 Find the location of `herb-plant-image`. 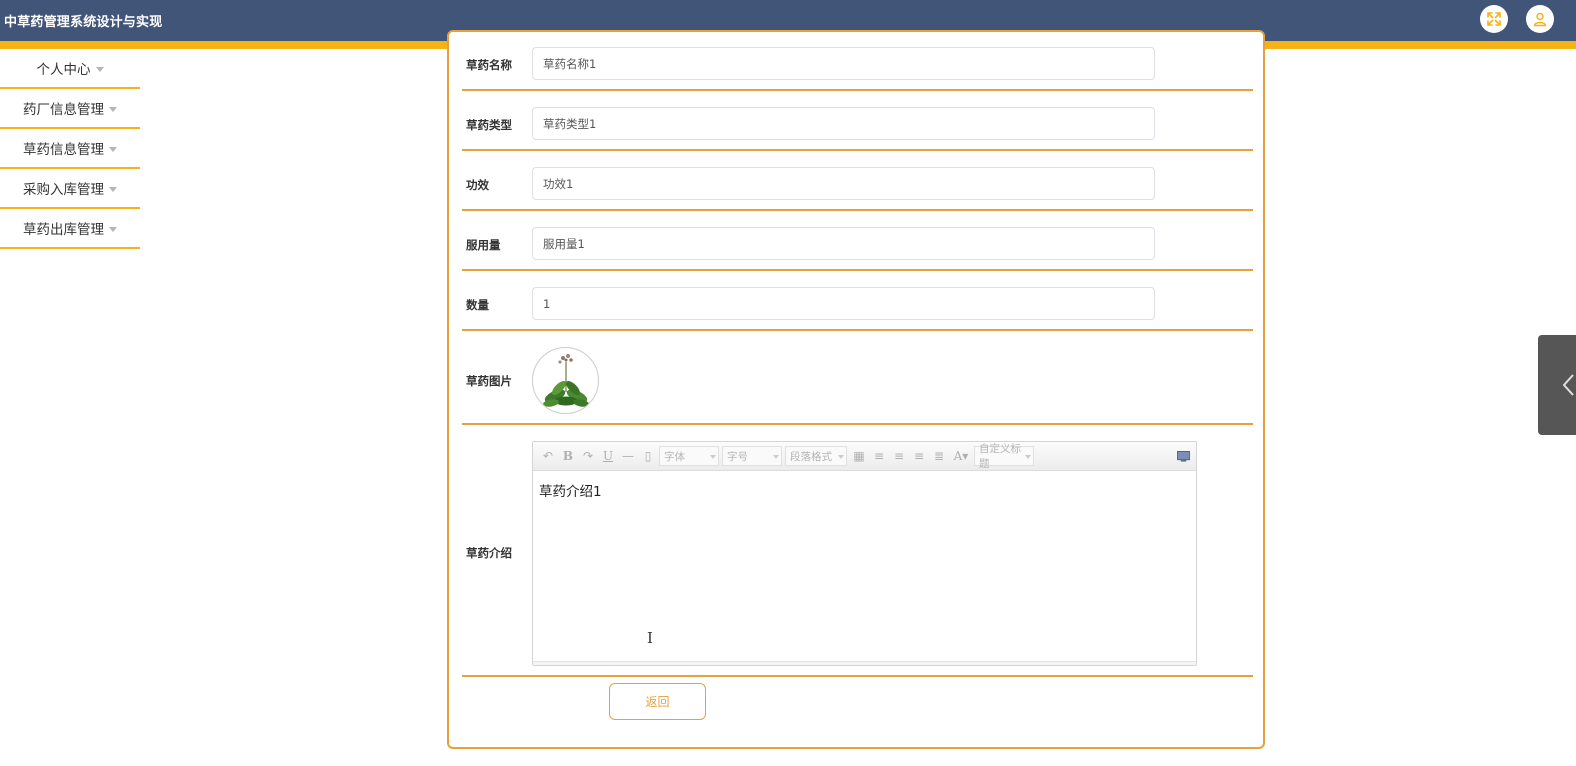

herb-plant-image is located at coordinates (566, 380).